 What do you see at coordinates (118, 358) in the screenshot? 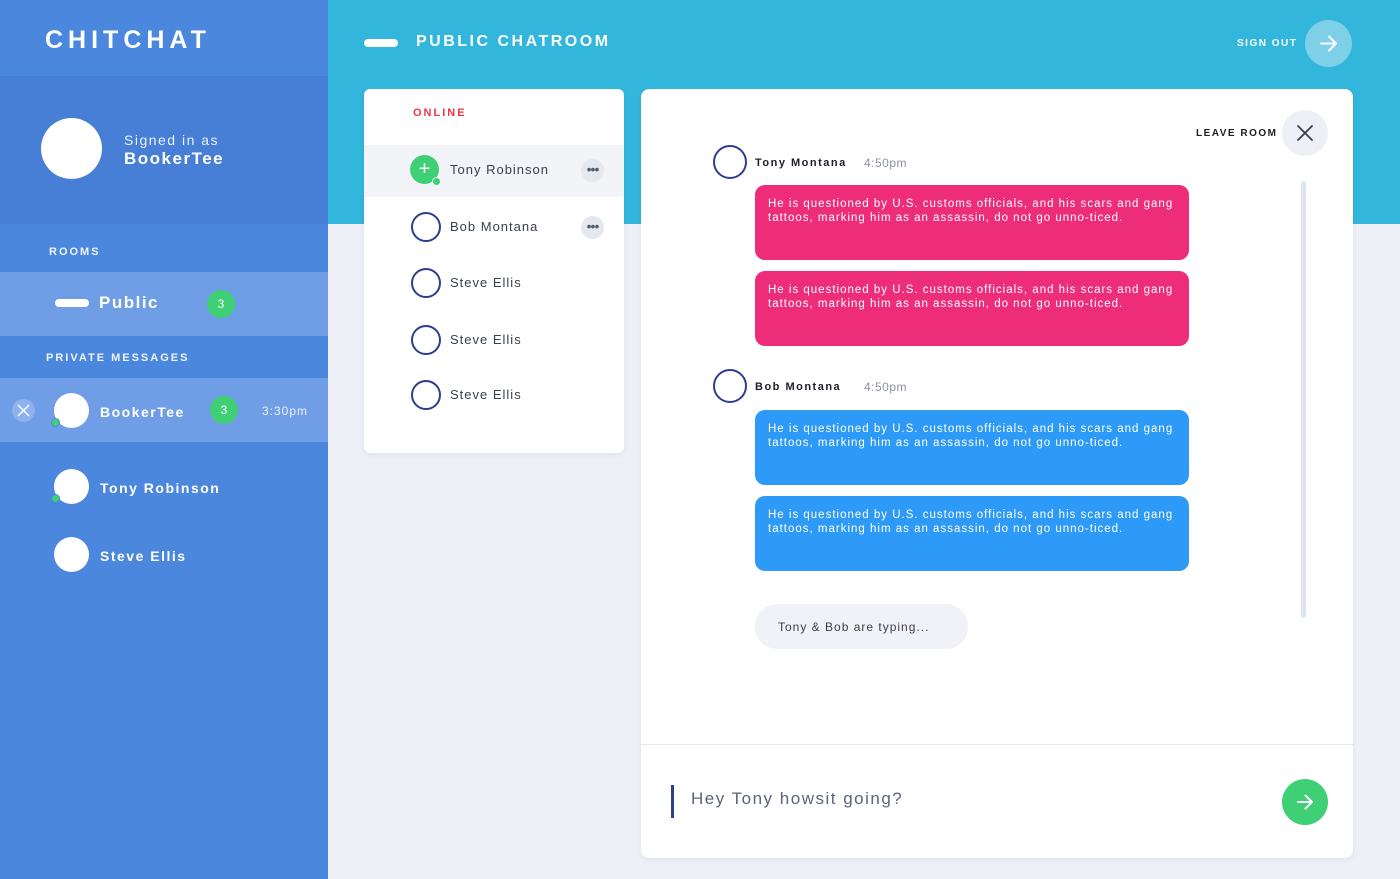
I see `private-messages-heading: PRIVATE MESSAGES` at bounding box center [118, 358].